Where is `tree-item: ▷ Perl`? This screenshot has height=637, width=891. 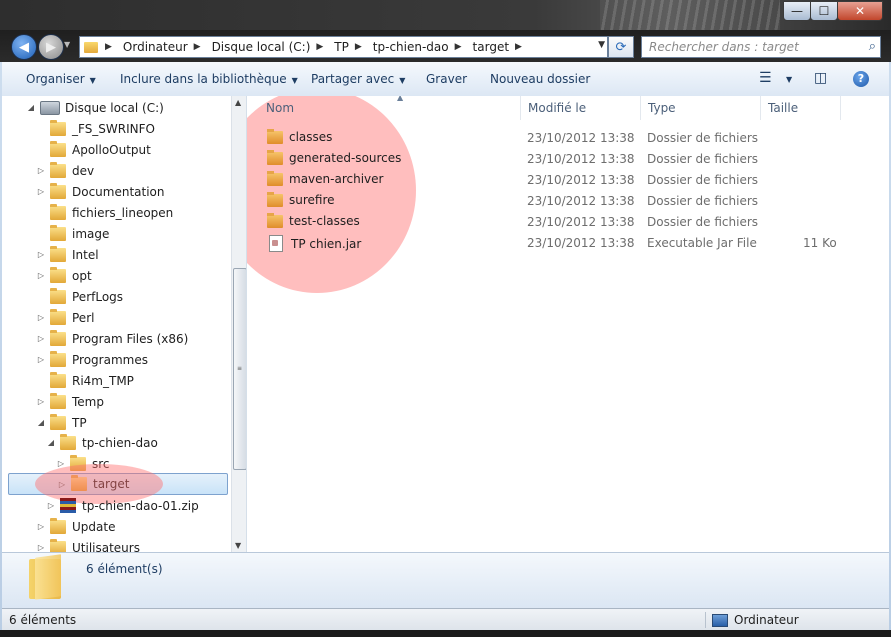 tree-item: ▷ Perl is located at coordinates (65, 317).